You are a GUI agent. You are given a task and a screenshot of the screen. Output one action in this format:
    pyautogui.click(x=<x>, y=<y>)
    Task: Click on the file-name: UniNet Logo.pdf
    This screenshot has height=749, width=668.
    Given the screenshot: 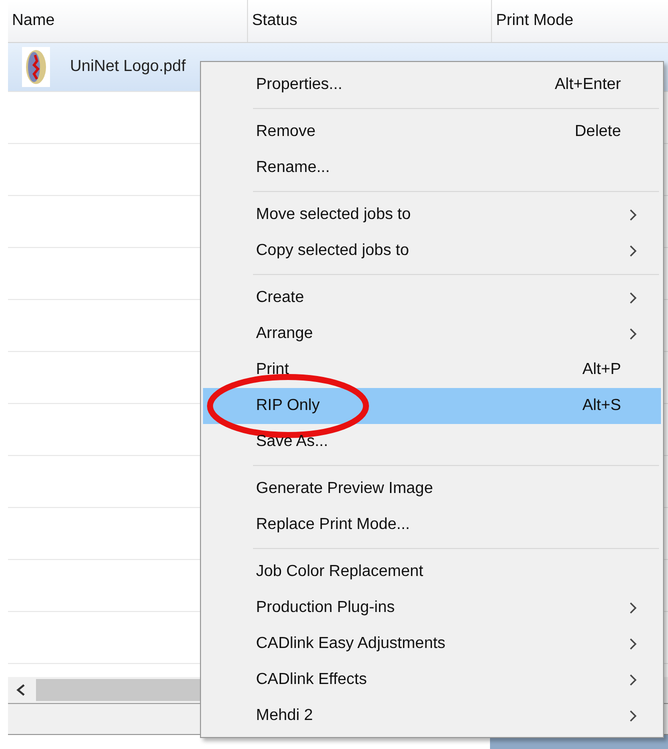 What is the action you would take?
    pyautogui.click(x=128, y=67)
    